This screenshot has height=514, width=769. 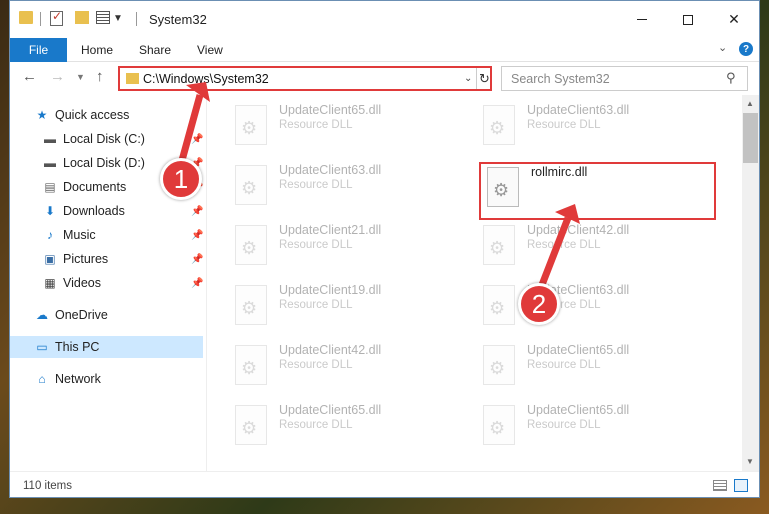 I want to click on sidebar-item-pictures: ▣ Pictures 📌, so click(x=106, y=259).